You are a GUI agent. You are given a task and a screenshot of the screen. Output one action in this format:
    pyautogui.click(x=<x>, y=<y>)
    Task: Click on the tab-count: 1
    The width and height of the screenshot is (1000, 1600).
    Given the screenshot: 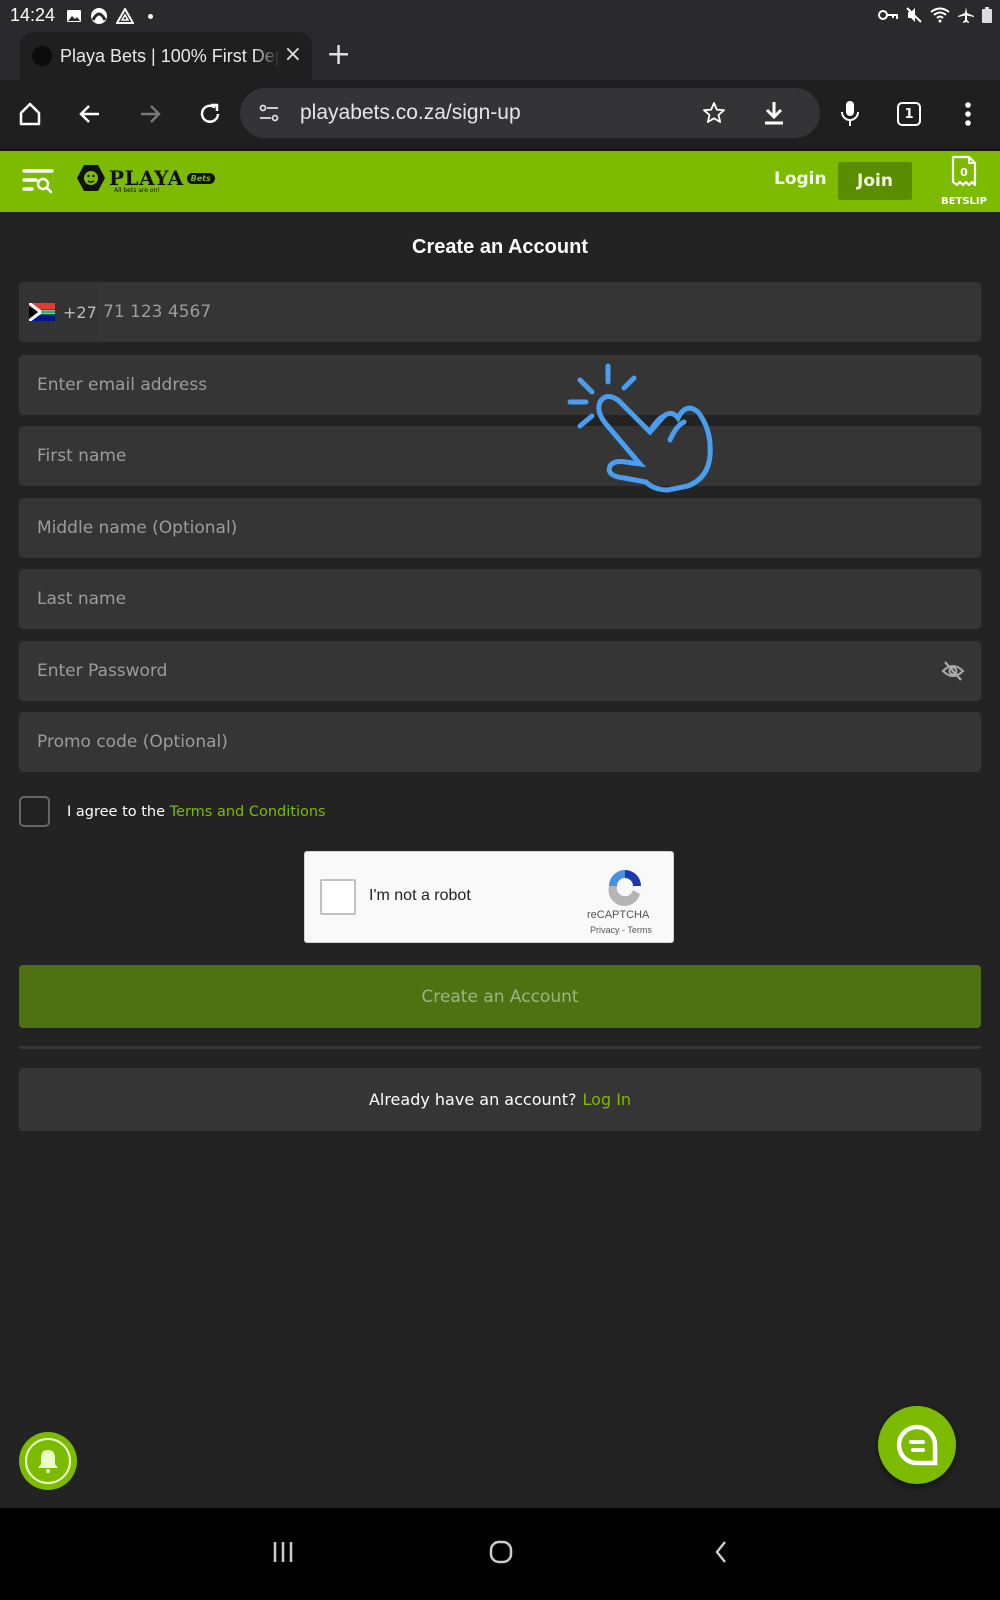 What is the action you would take?
    pyautogui.click(x=909, y=114)
    